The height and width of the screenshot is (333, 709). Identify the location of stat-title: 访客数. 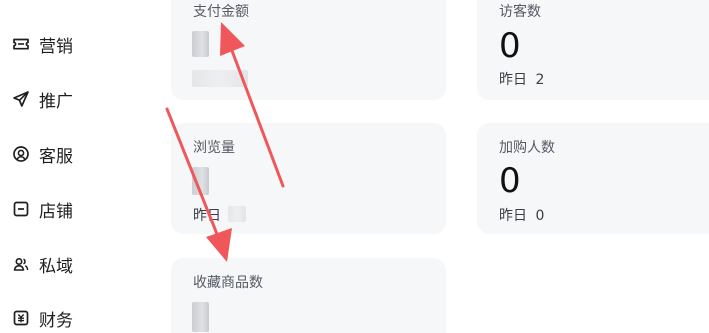
(520, 12).